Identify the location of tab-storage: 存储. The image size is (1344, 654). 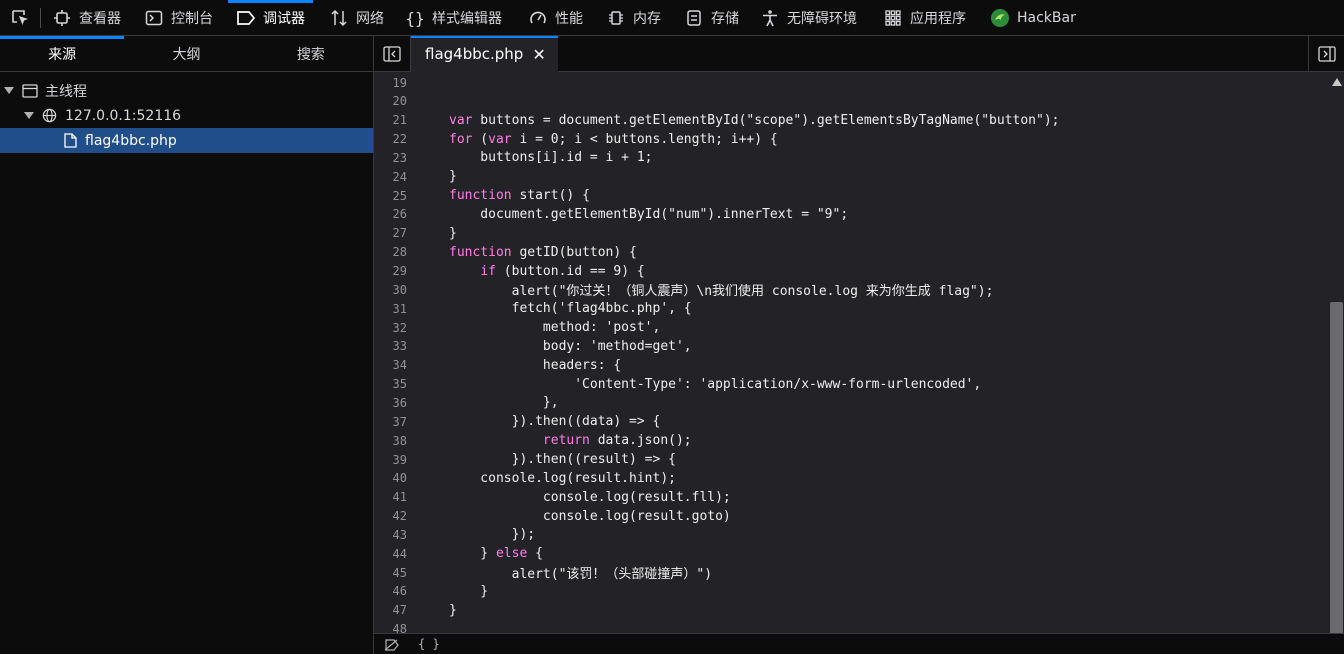
(711, 18).